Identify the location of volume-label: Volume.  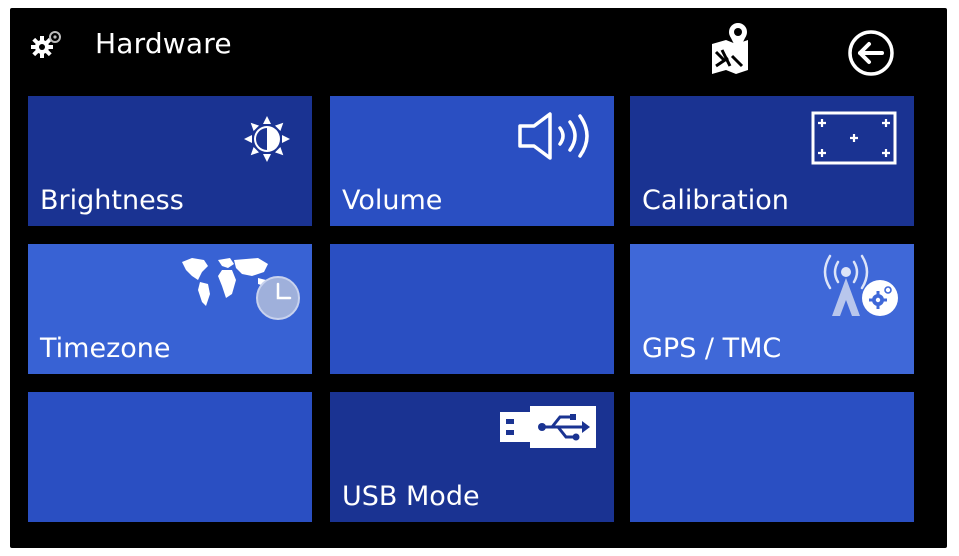
(392, 200).